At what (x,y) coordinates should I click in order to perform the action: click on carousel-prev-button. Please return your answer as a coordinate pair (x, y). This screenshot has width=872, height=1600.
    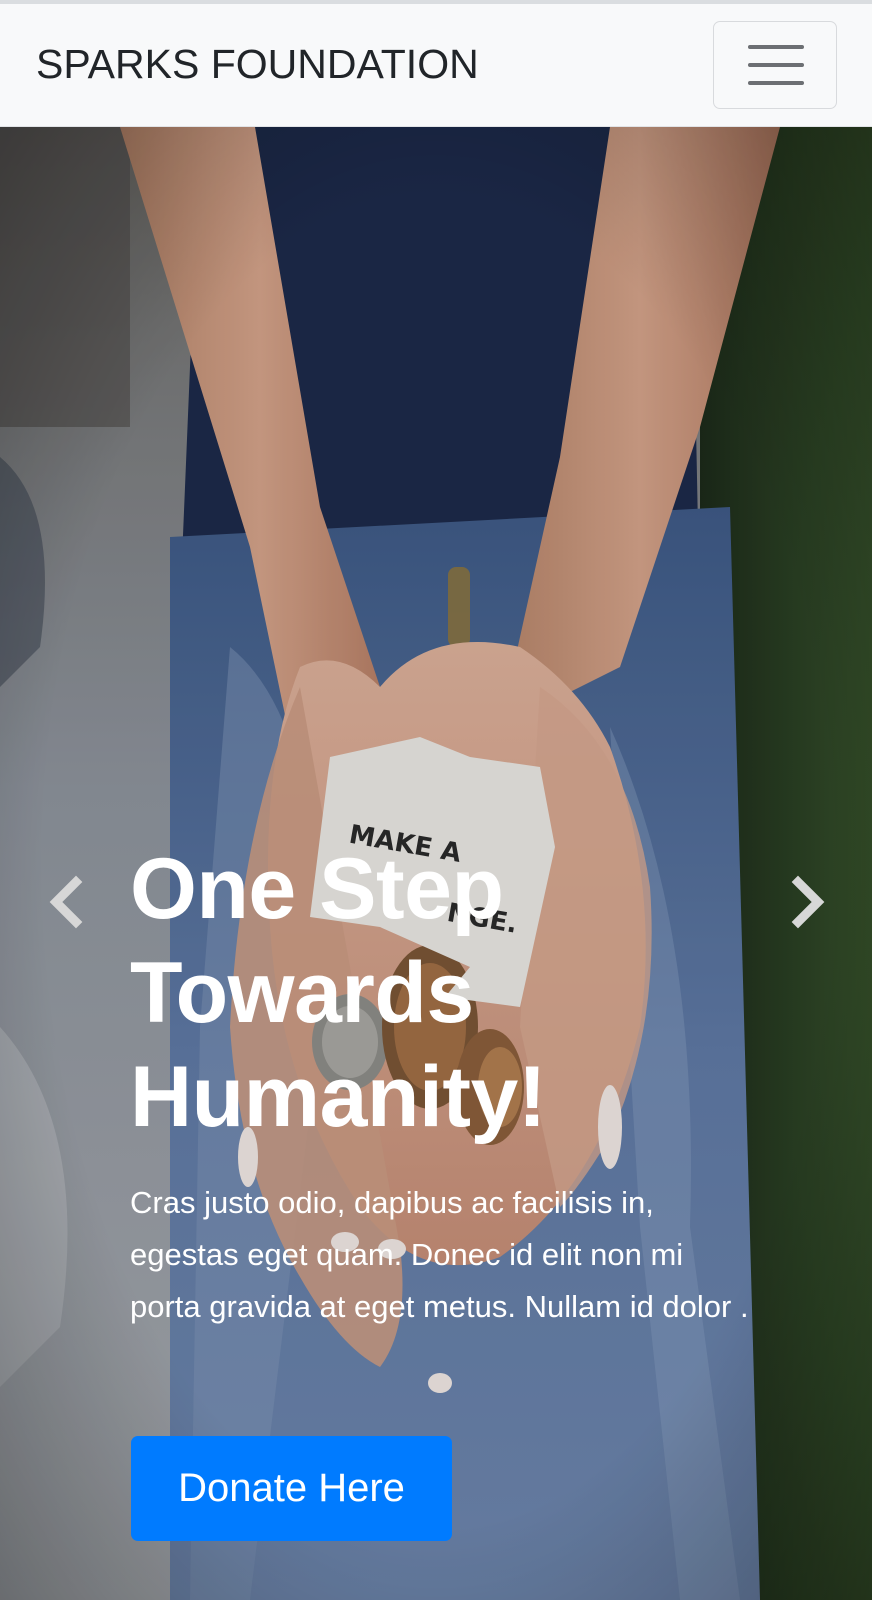
    Looking at the image, I should click on (67, 902).